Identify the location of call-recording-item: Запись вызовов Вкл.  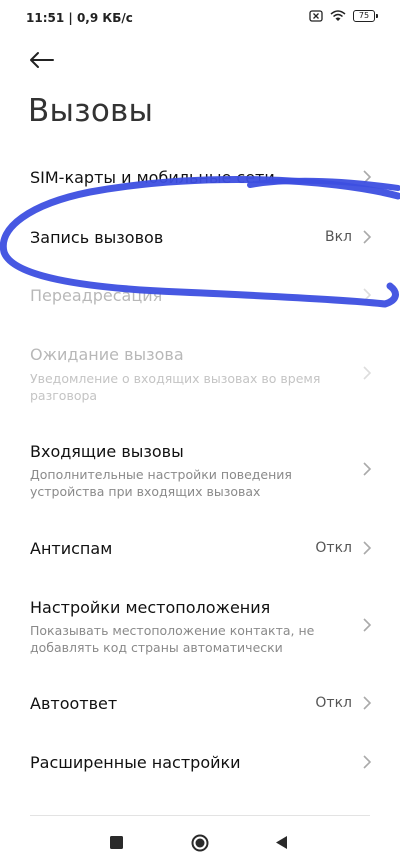
(200, 238).